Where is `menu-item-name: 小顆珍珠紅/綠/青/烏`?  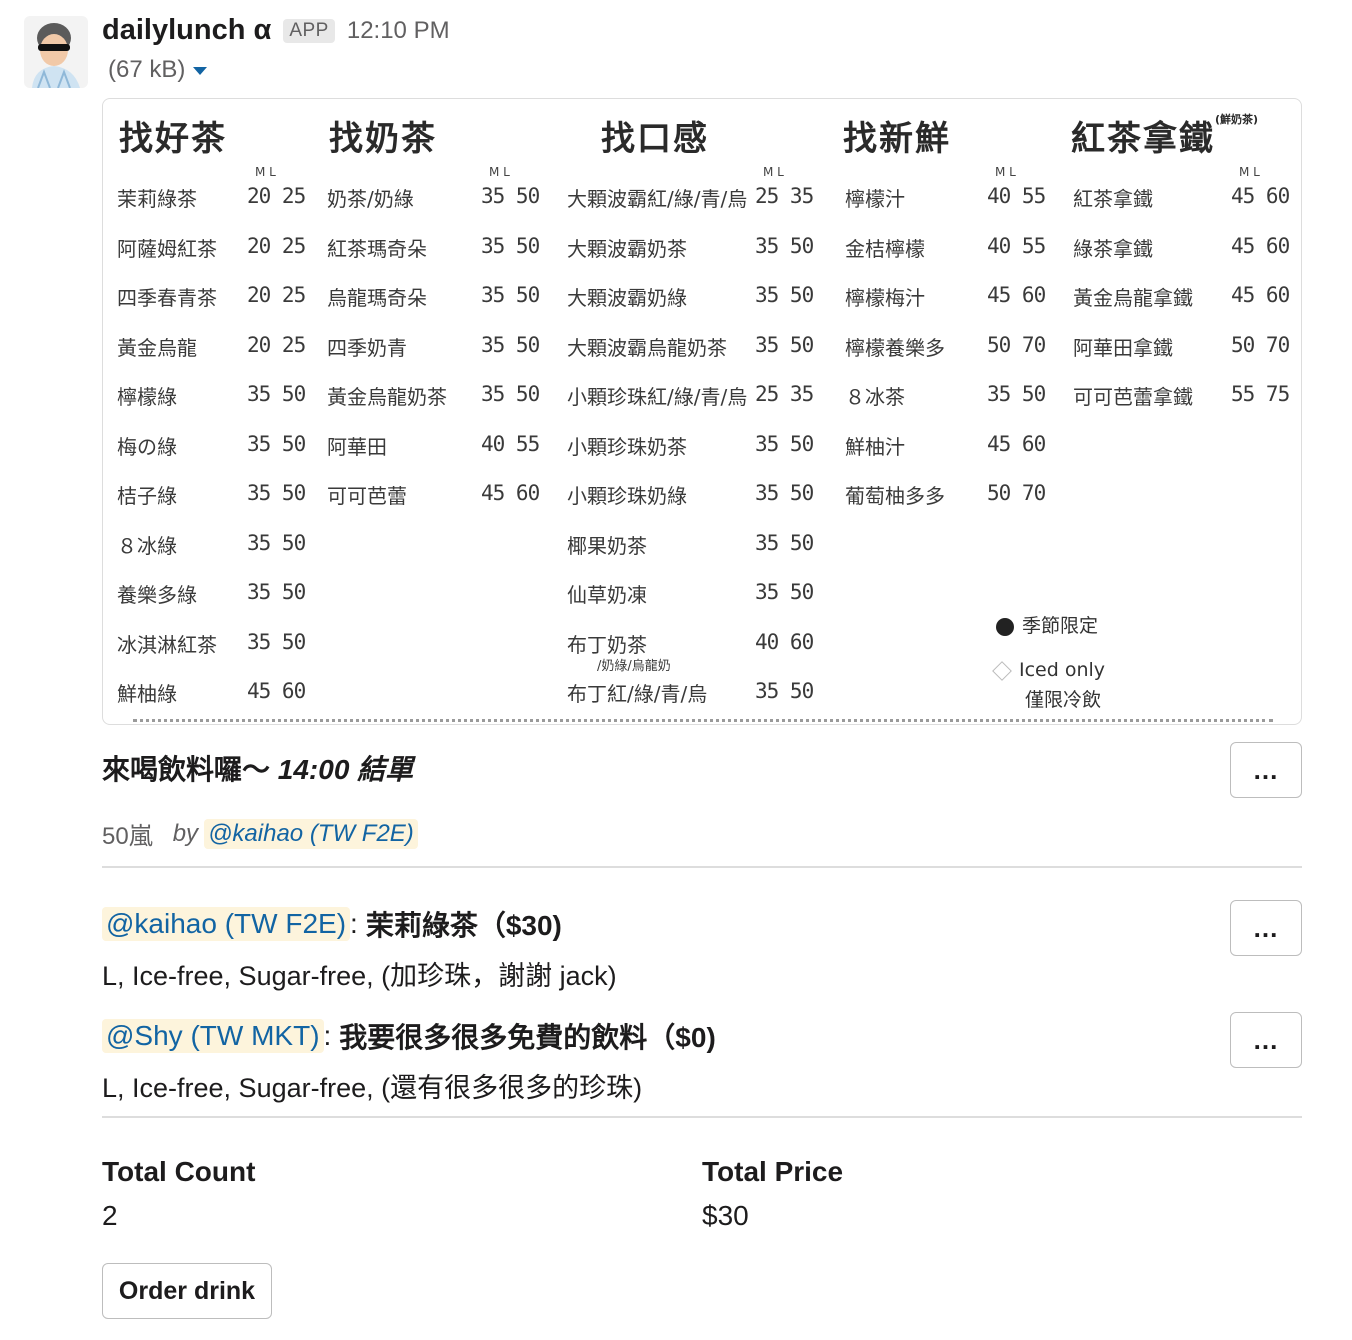
menu-item-name: 小顆珍珠紅/綠/青/烏 is located at coordinates (657, 397).